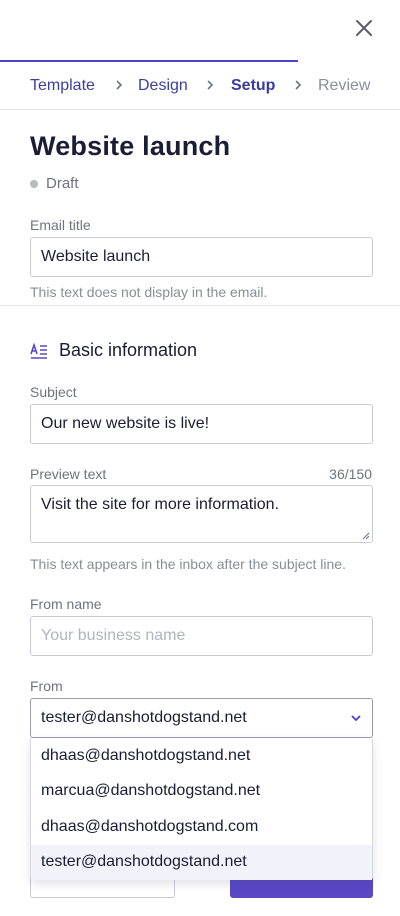 The height and width of the screenshot is (916, 400). What do you see at coordinates (39, 350) in the screenshot?
I see `text-format-icon` at bounding box center [39, 350].